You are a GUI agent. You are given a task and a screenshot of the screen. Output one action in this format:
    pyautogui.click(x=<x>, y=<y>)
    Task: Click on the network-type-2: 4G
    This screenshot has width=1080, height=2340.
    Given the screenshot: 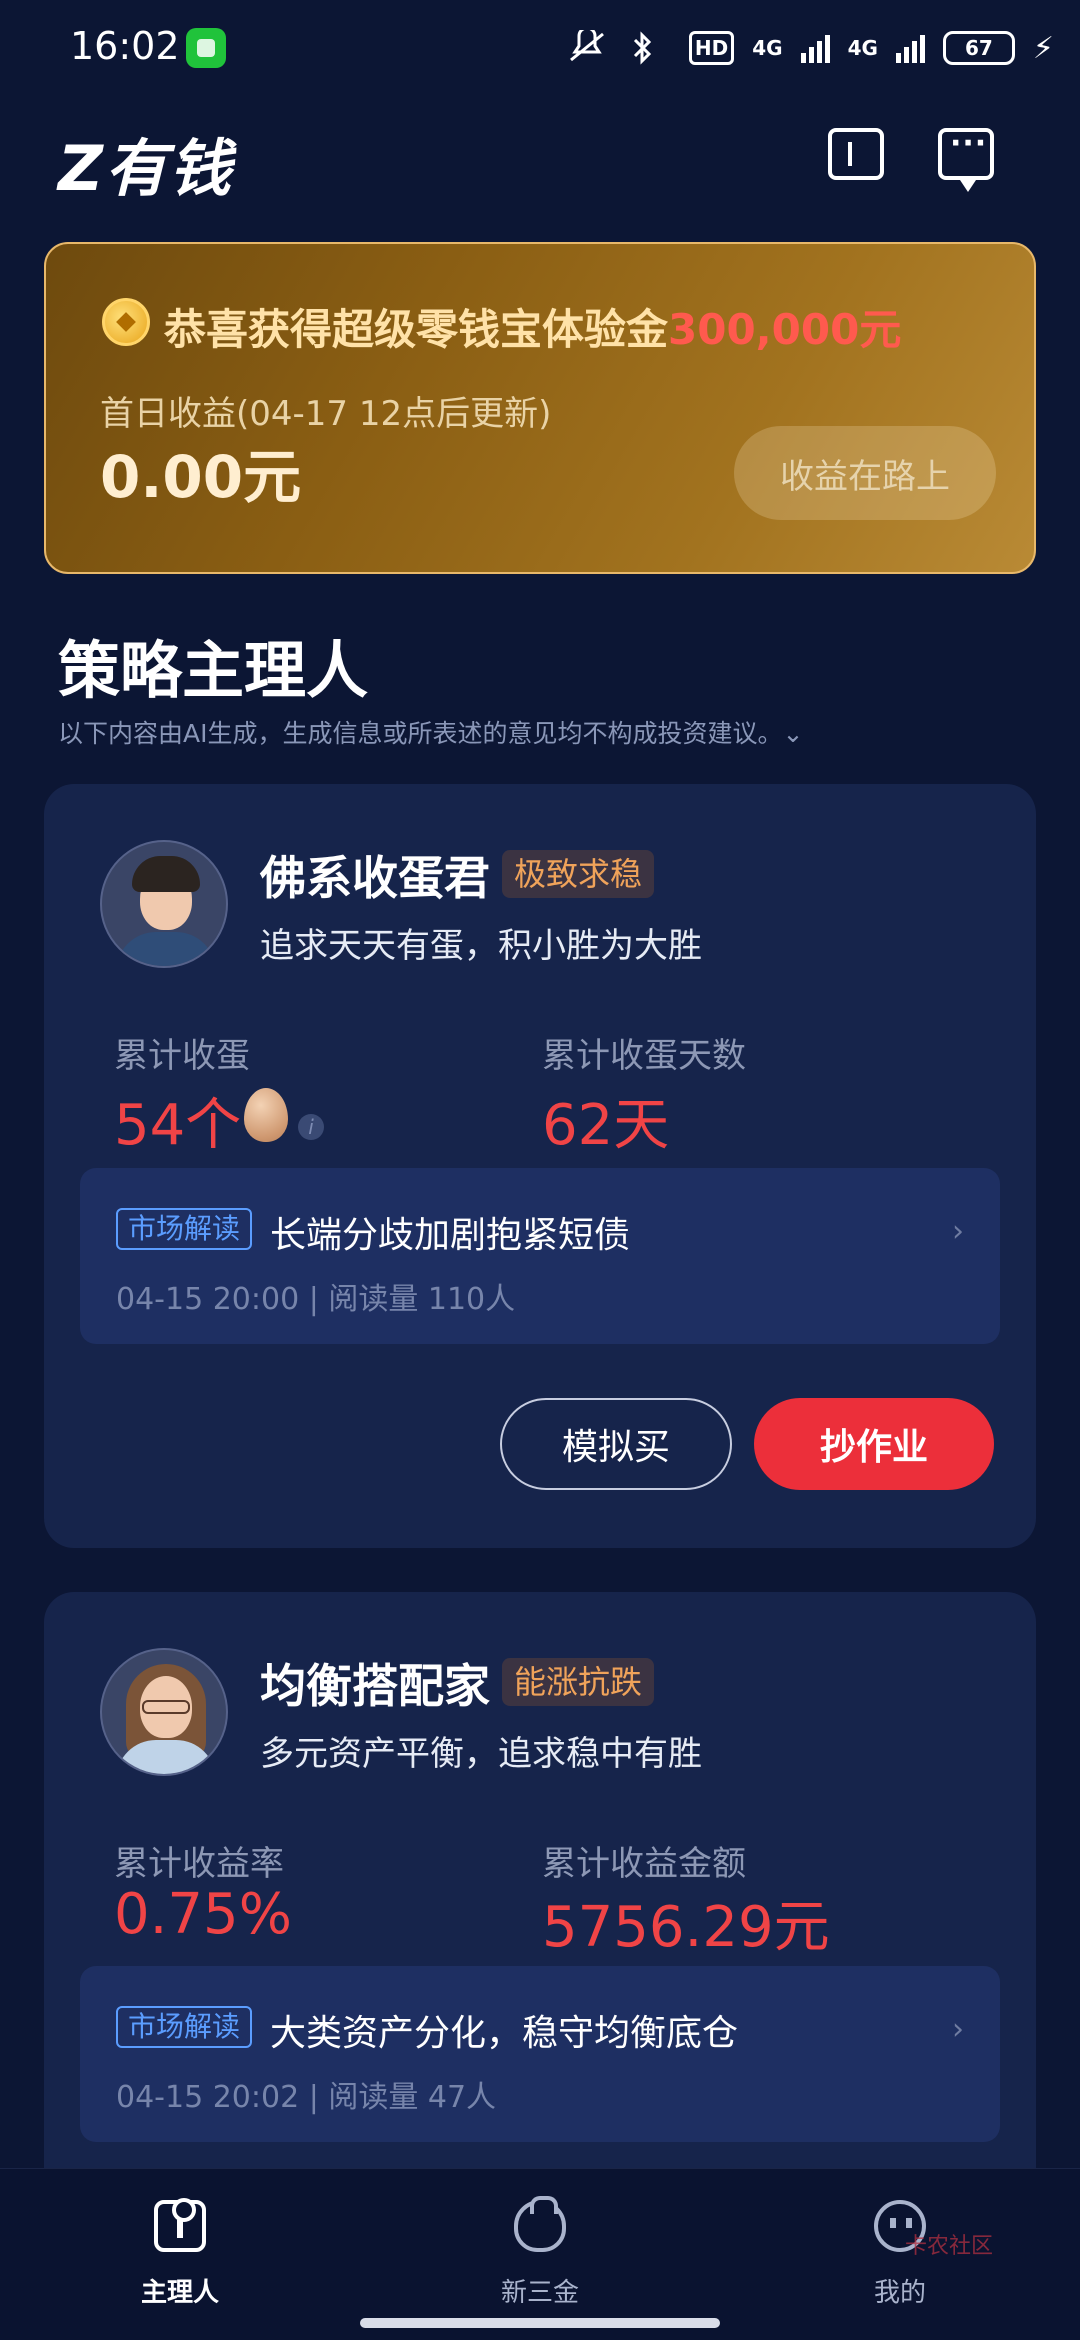 What is the action you would take?
    pyautogui.click(x=862, y=48)
    